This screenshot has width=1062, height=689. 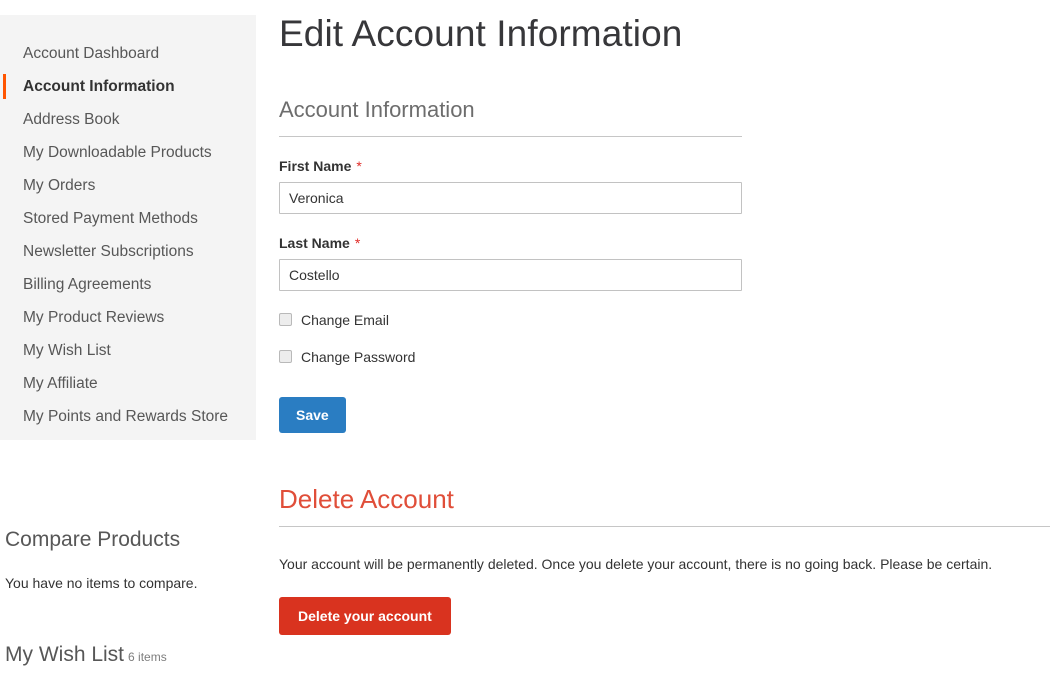 I want to click on sidebar-item-my-downloadable-products: My Downloadable Products, so click(x=128, y=152).